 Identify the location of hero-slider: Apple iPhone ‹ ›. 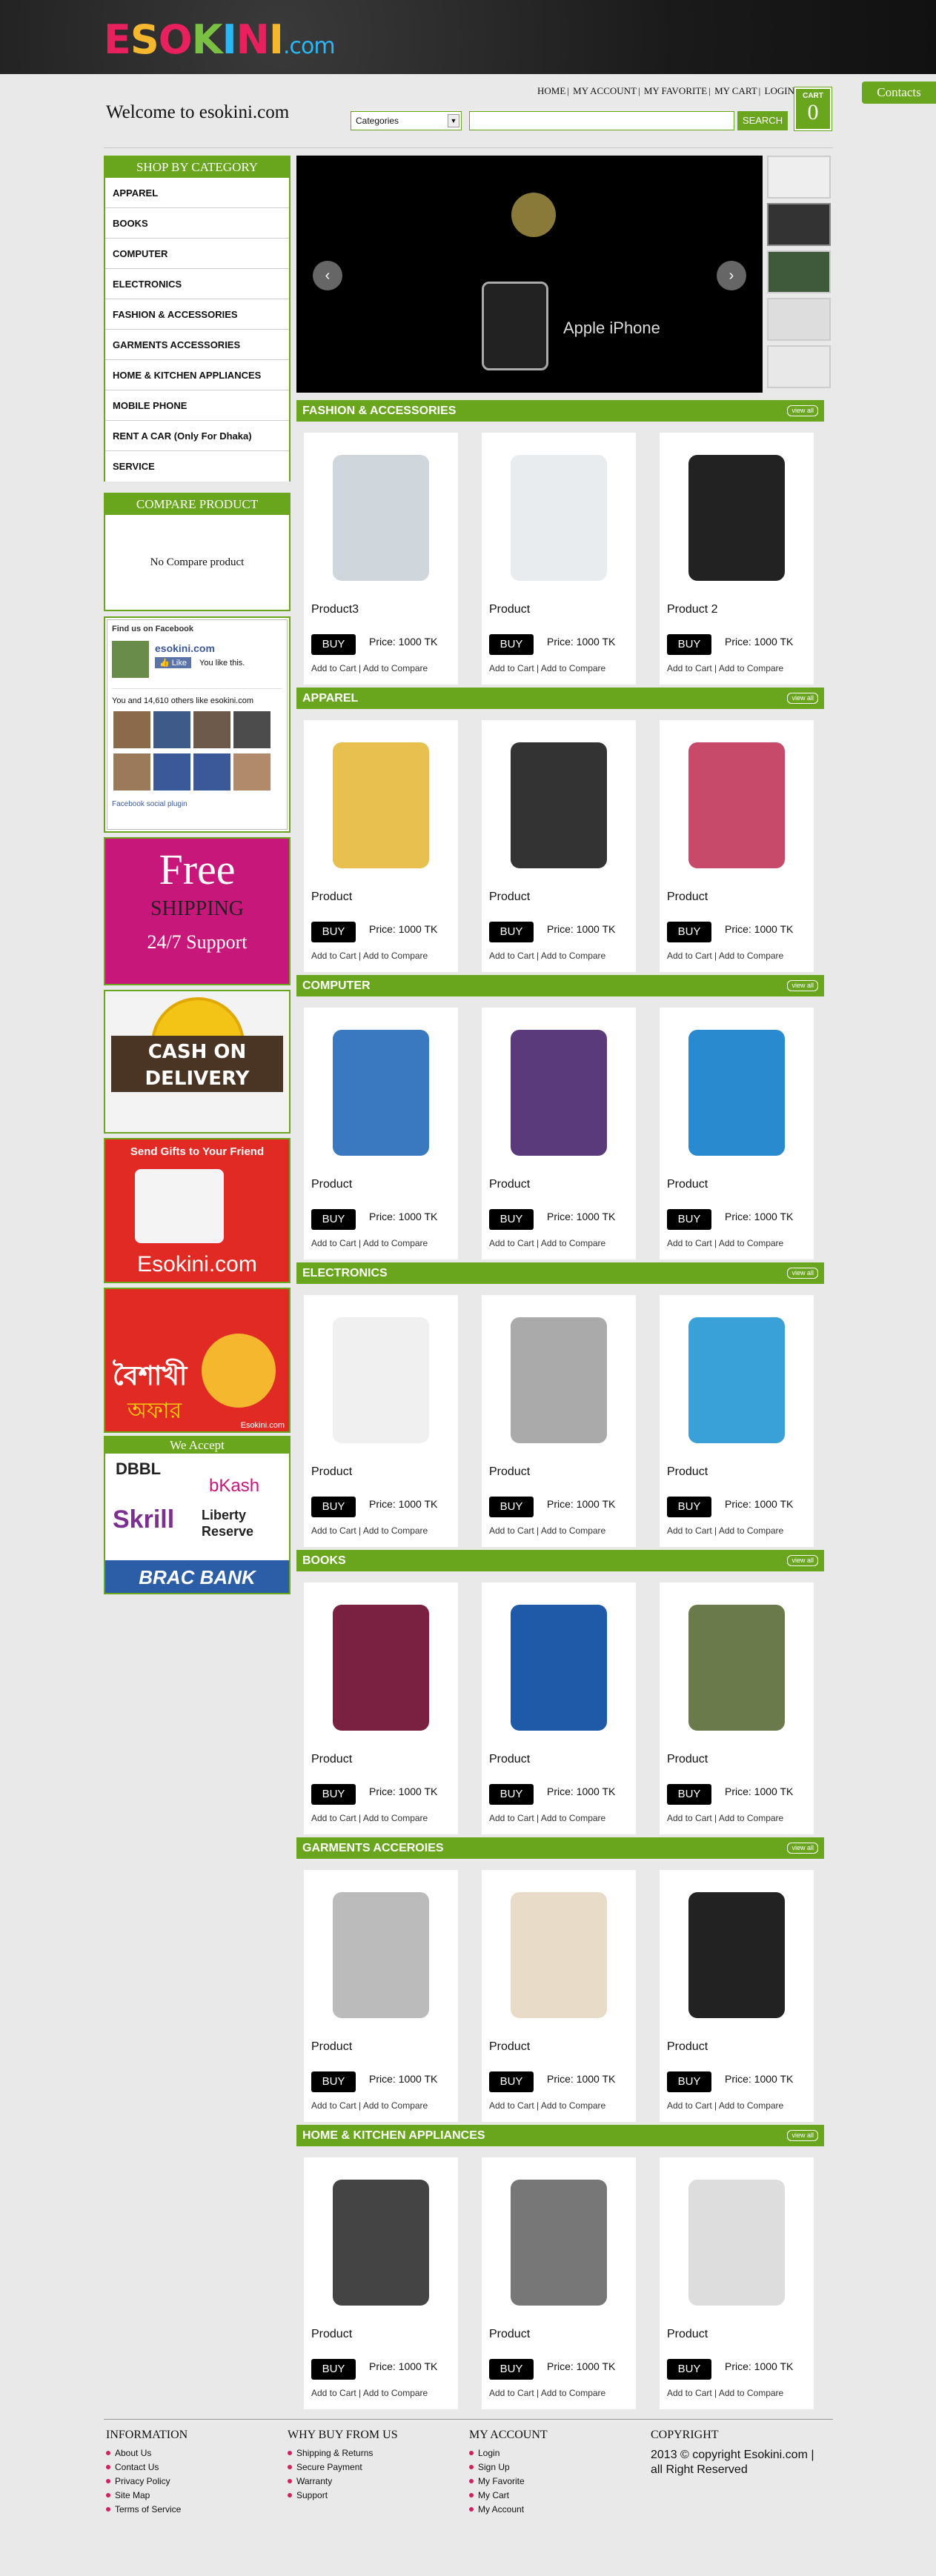
(530, 274).